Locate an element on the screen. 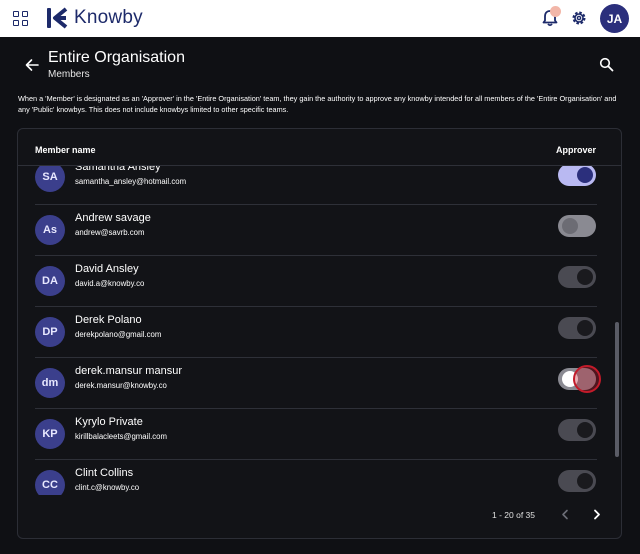 Image resolution: width=640 pixels, height=554 pixels. brand-name: Knowby is located at coordinates (108, 17).